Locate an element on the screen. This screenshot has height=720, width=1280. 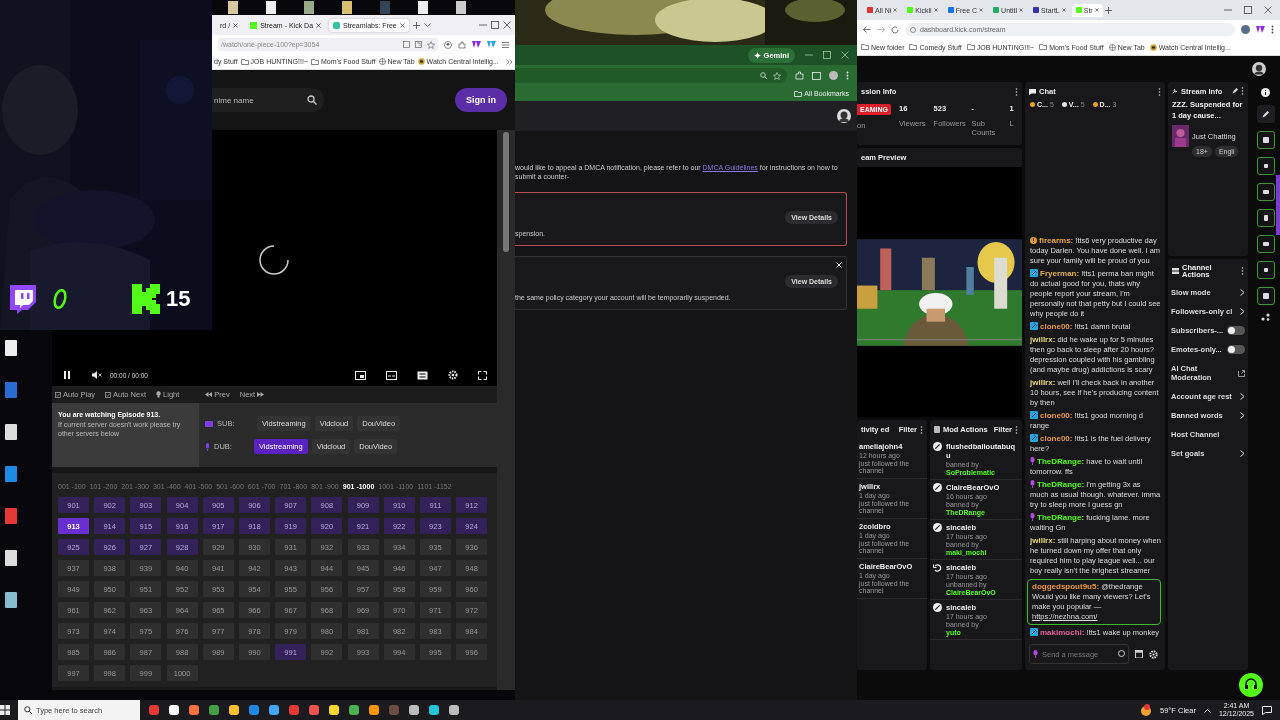
chat-username: makimochi: is located at coordinates (1062, 632).